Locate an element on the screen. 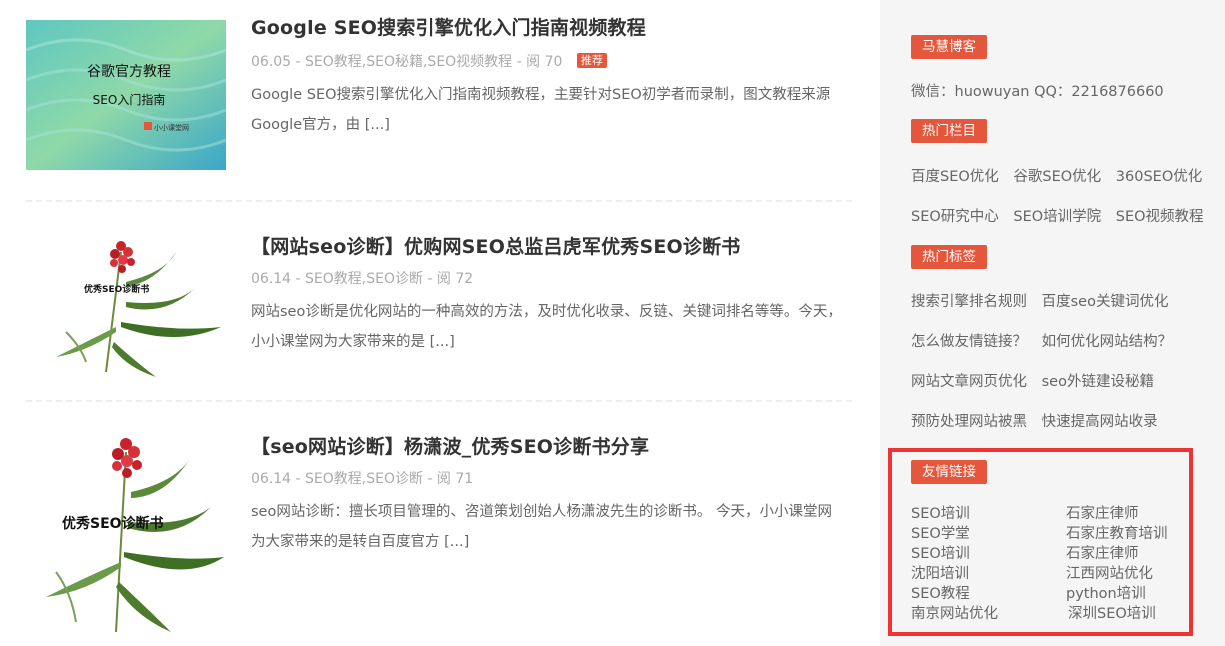 Image resolution: width=1225 pixels, height=646 pixels. article-meta-text: 06.14 - SEO教程,SEO诊断 - 阅 72 is located at coordinates (362, 279).